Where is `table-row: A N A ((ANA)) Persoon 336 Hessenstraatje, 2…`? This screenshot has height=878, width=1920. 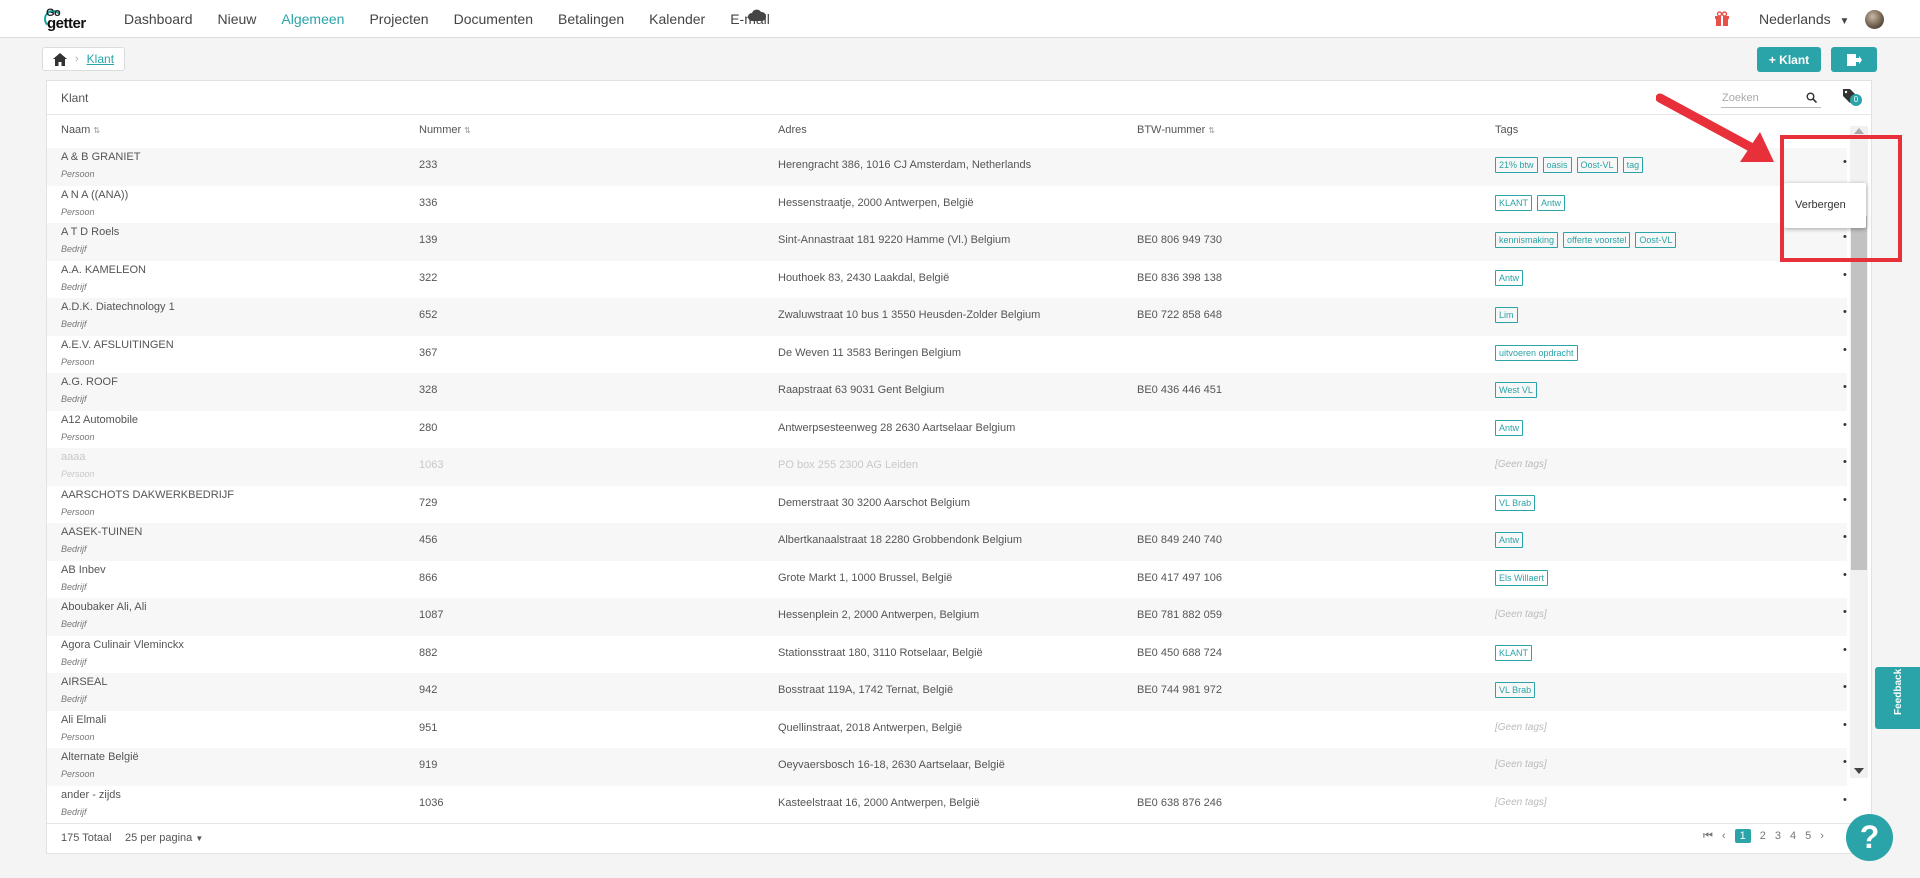
table-row: A N A ((ANA)) Persoon 336 Hessenstraatje, 2… is located at coordinates (947, 205).